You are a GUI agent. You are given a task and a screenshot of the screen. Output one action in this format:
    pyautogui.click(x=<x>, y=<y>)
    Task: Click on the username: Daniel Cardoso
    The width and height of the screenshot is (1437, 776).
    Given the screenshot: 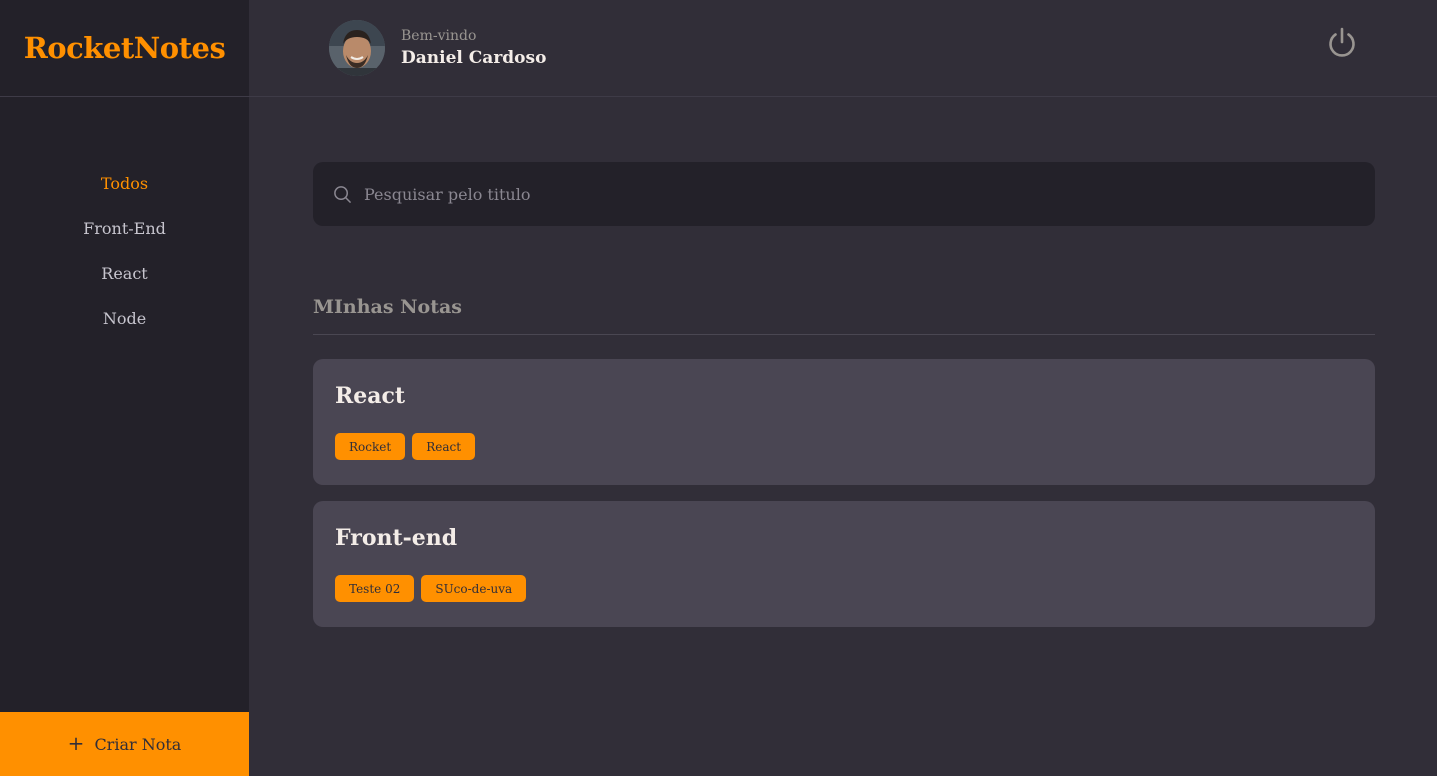 What is the action you would take?
    pyautogui.click(x=473, y=58)
    